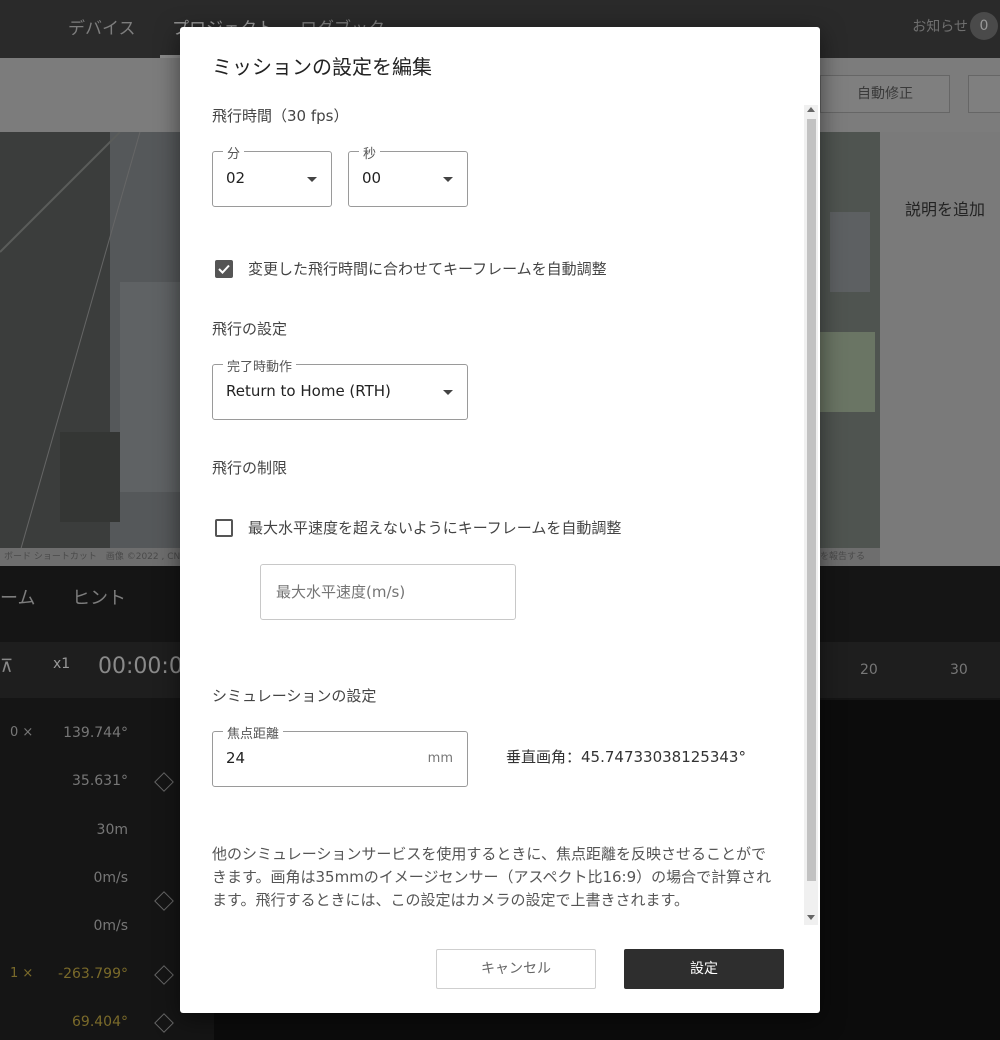 This screenshot has width=1000, height=1040. Describe the element at coordinates (250, 329) in the screenshot. I see `flight-settings-label: 飛行の設定` at that location.